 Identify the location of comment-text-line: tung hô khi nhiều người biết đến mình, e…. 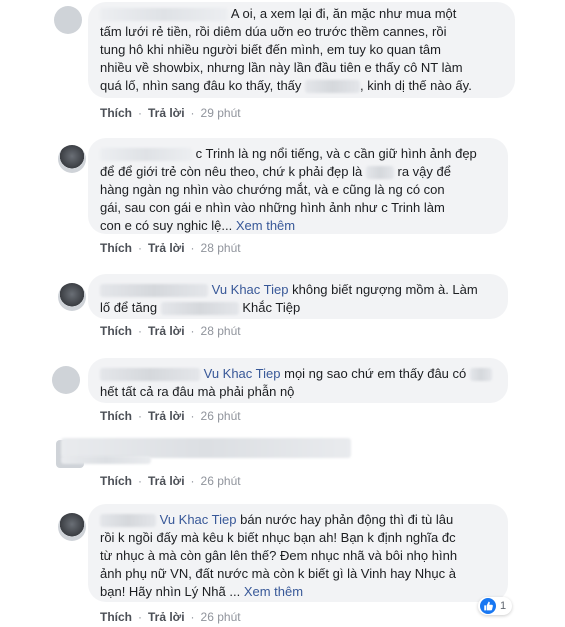
(270, 49).